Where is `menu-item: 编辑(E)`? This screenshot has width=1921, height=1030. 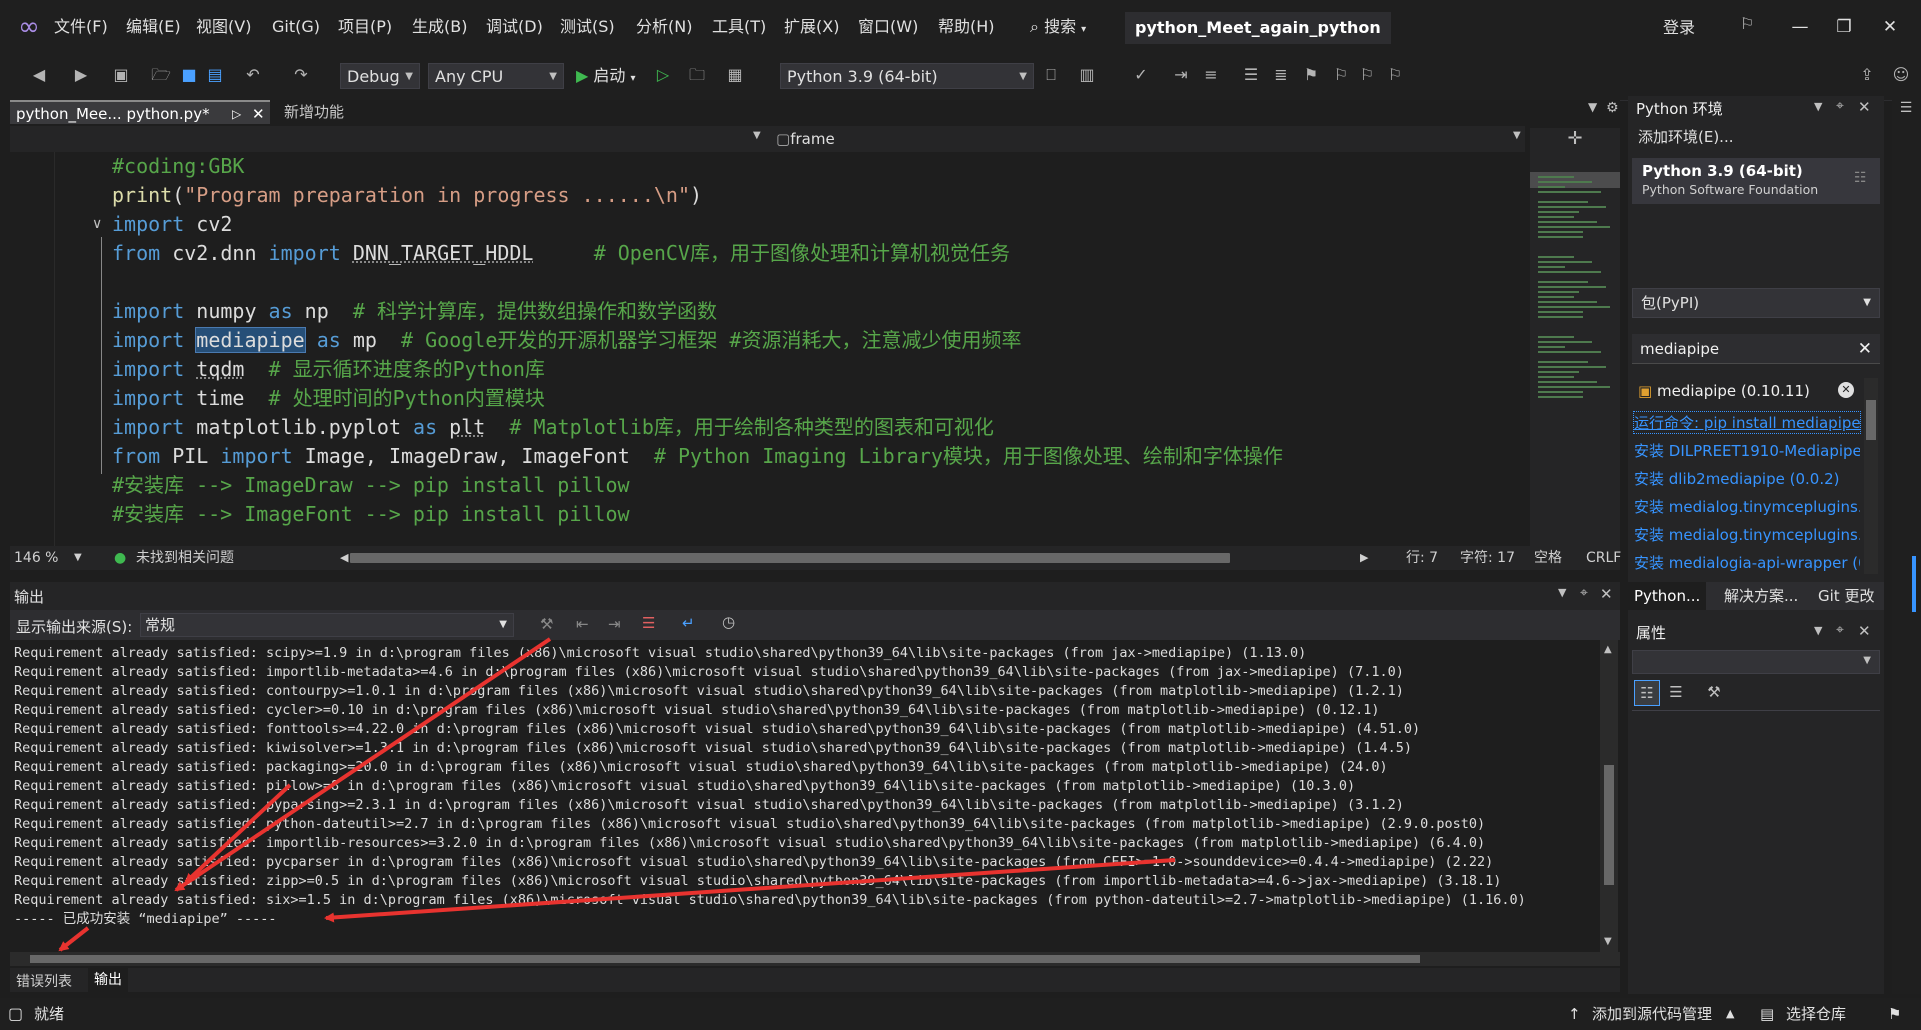 menu-item: 编辑(E) is located at coordinates (153, 27).